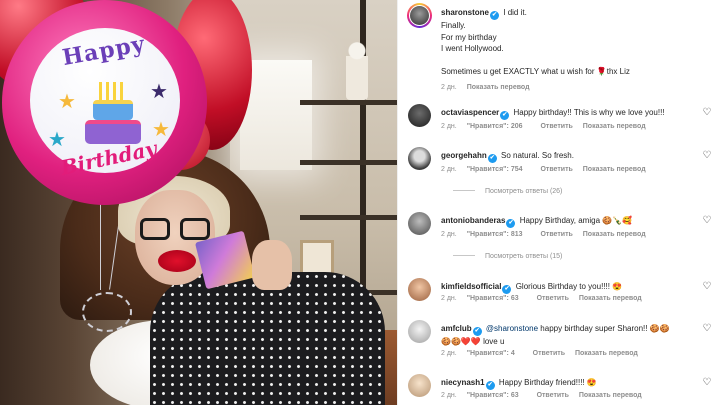 The image size is (720, 405). Describe the element at coordinates (461, 341) in the screenshot. I see `emoji: 🍪🍪❤️❤️` at that location.